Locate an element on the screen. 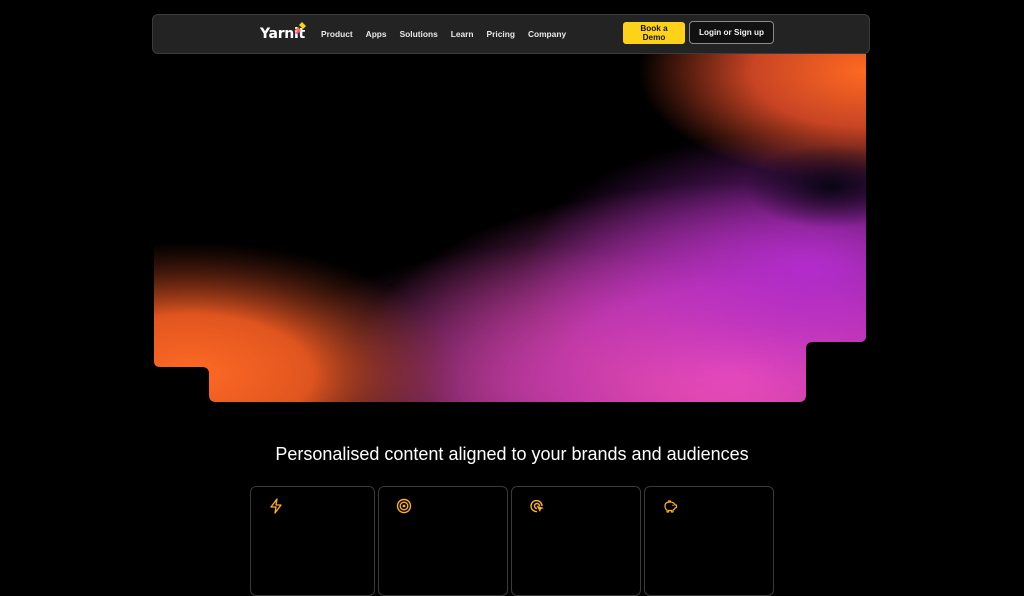 The width and height of the screenshot is (1024, 596). nav-pricing: Pricing is located at coordinates (501, 34).